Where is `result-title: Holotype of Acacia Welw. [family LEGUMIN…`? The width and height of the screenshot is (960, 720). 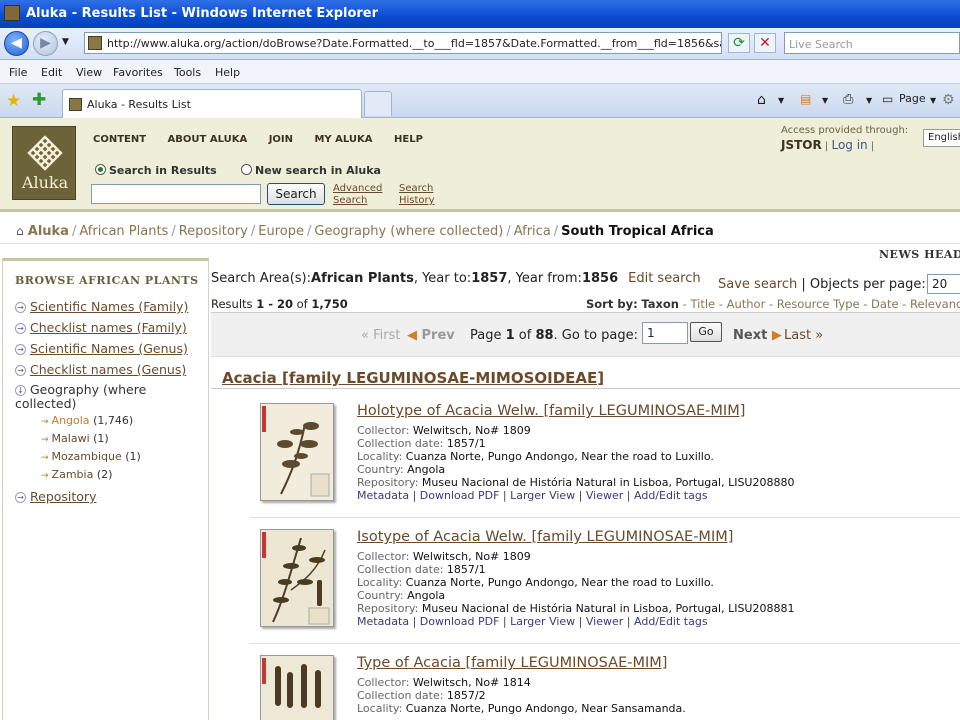 result-title: Holotype of Acacia Welw. [family LEGUMIN… is located at coordinates (551, 411).